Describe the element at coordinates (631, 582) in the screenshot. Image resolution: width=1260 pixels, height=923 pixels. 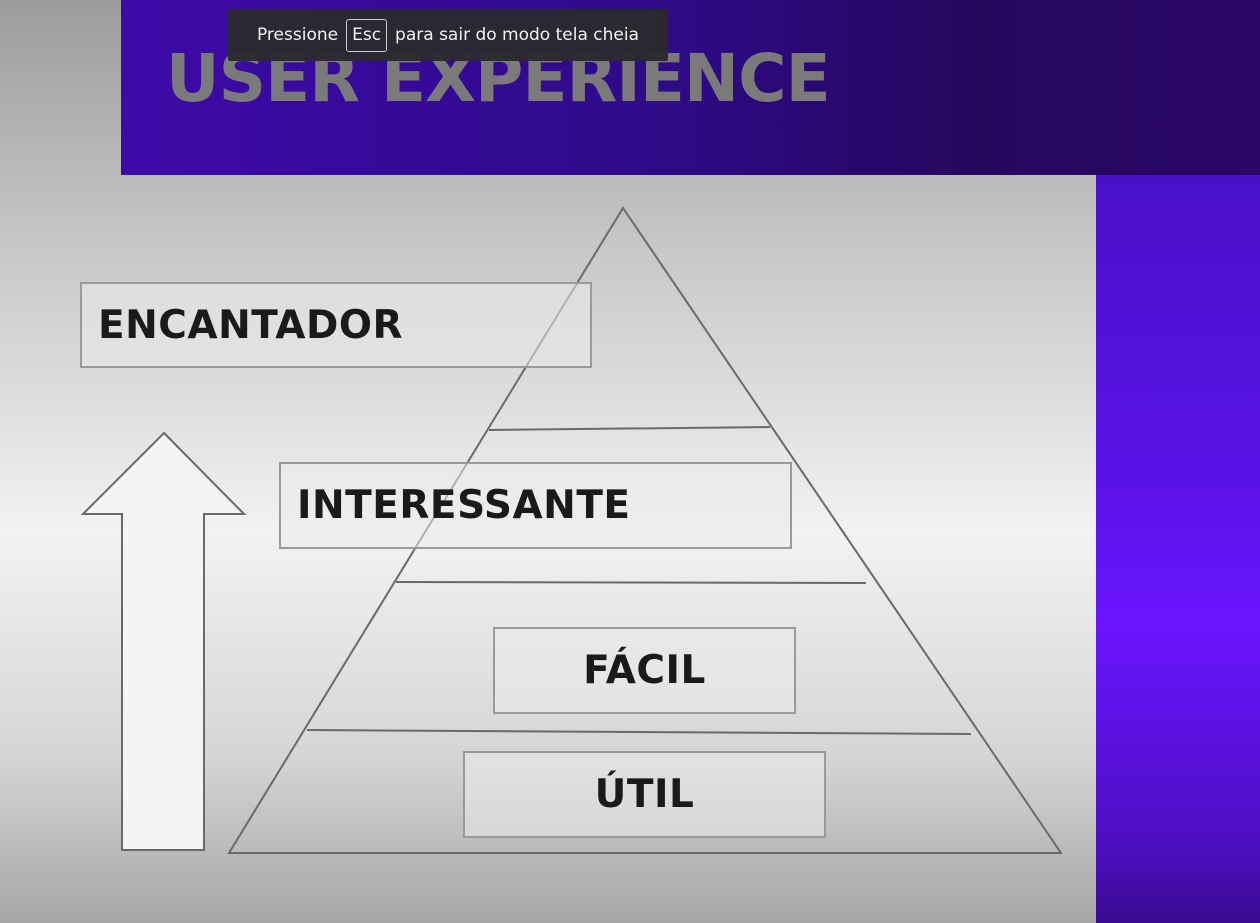
I see `pyramid-divider-middle` at that location.